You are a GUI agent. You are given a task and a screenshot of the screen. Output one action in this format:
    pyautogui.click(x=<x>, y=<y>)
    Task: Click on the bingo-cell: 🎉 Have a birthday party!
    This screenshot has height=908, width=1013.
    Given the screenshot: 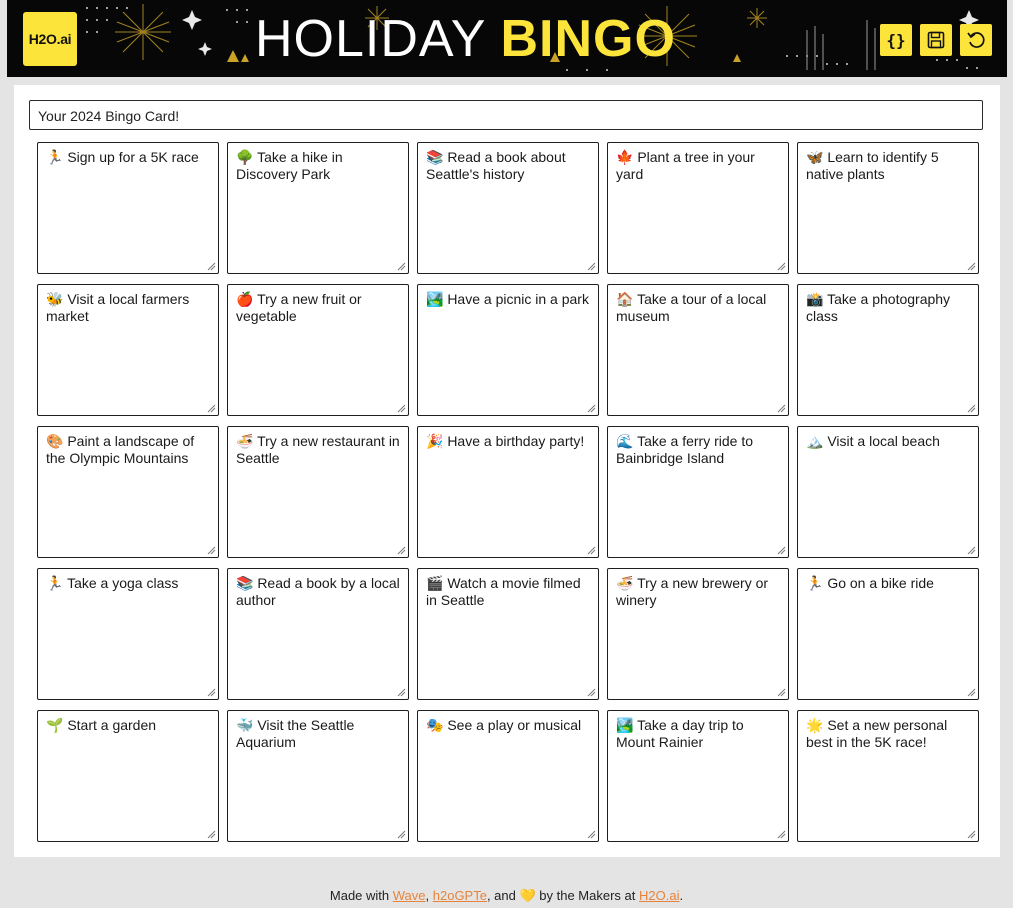 What is the action you would take?
    pyautogui.click(x=508, y=492)
    